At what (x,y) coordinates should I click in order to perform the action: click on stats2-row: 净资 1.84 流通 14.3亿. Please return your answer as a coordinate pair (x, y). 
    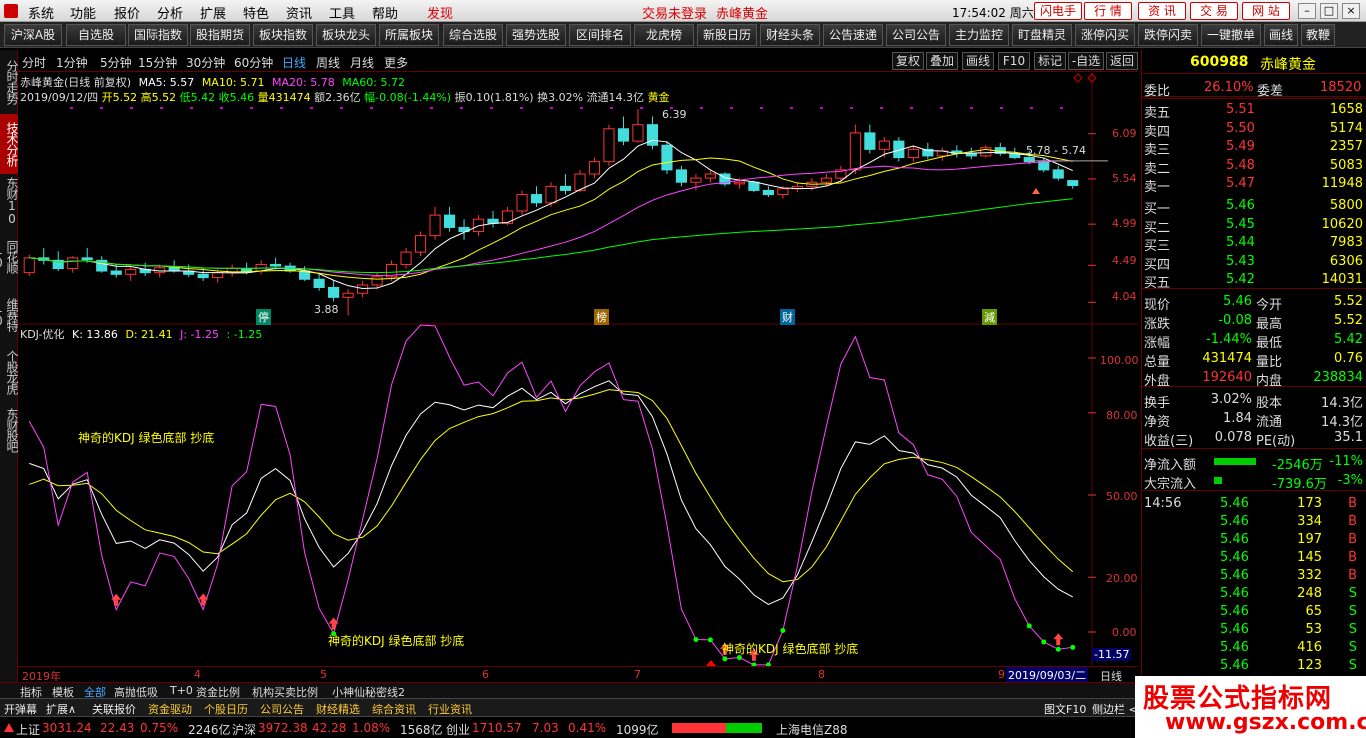
    Looking at the image, I should click on (1254, 419).